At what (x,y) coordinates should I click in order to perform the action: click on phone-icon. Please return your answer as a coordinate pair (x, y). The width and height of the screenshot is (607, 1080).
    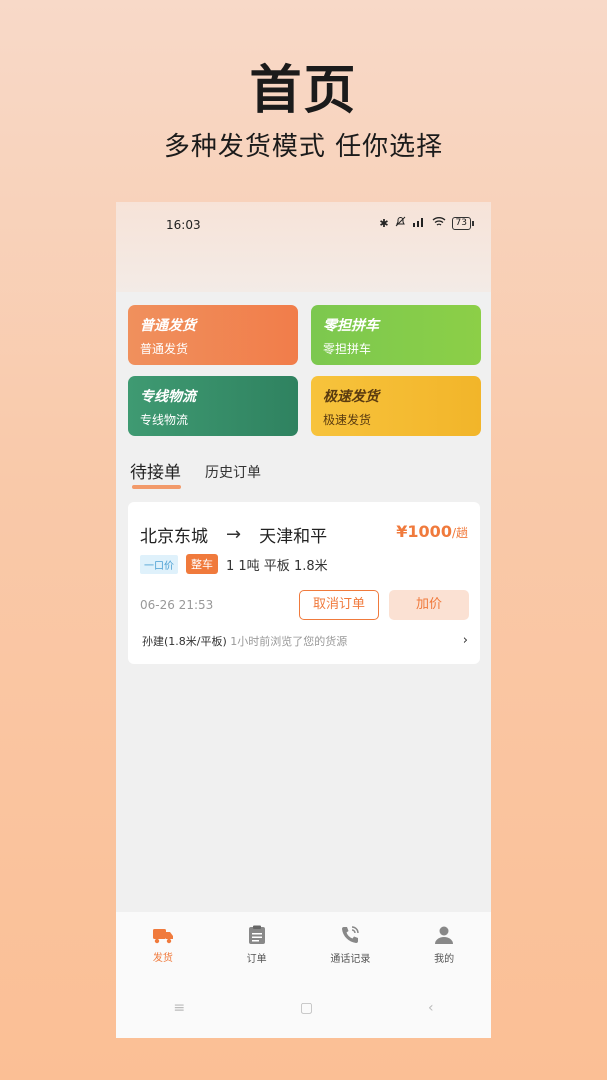
    Looking at the image, I should click on (351, 934).